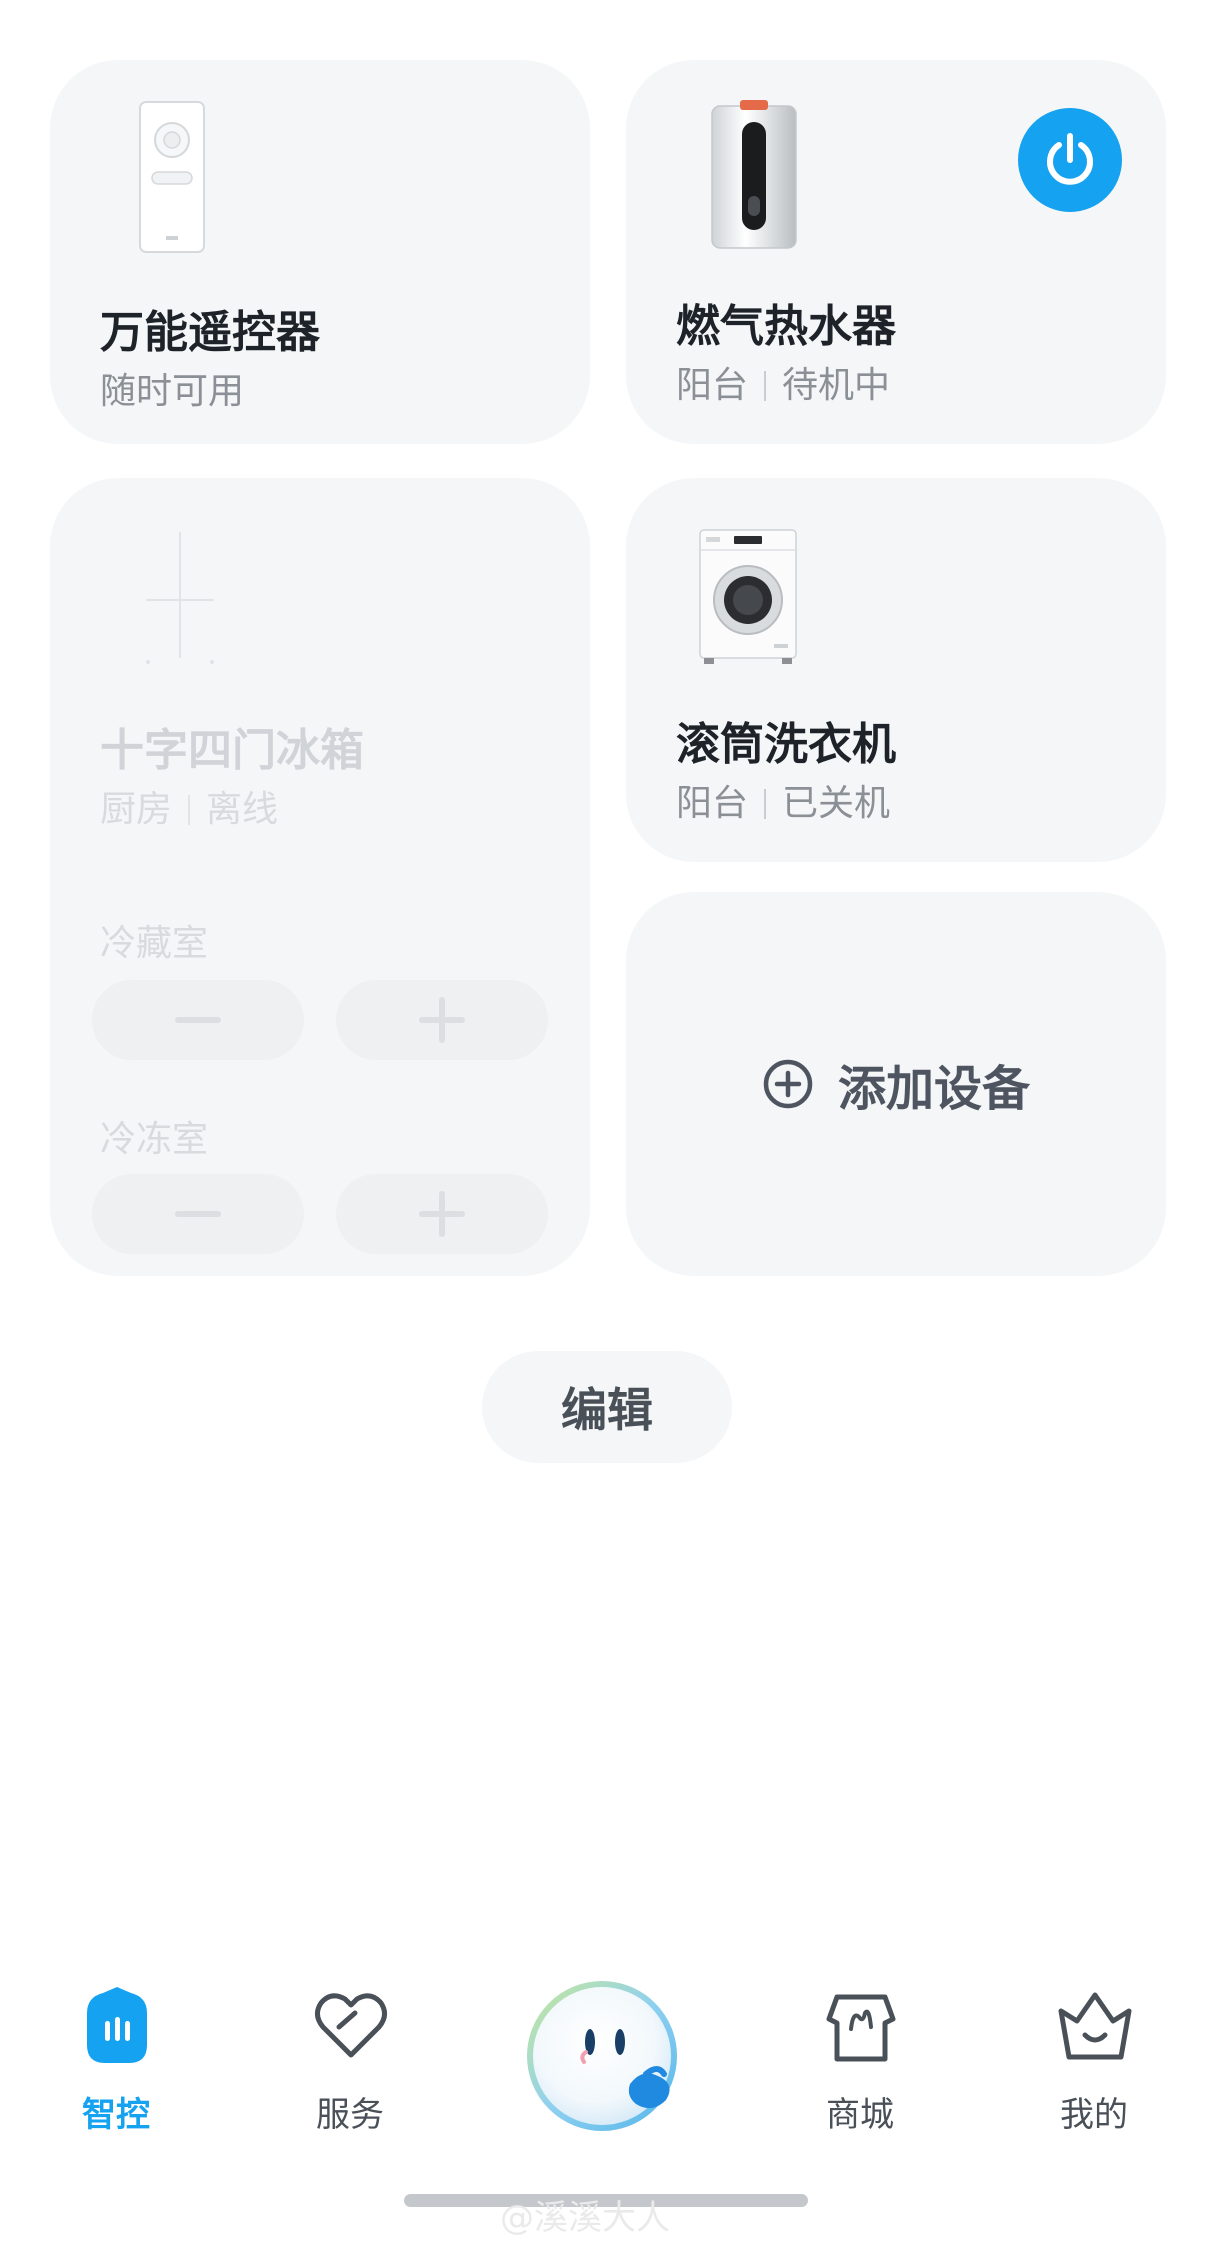 The image size is (1216, 2245). I want to click on device-status: 随时可用, so click(172, 391).